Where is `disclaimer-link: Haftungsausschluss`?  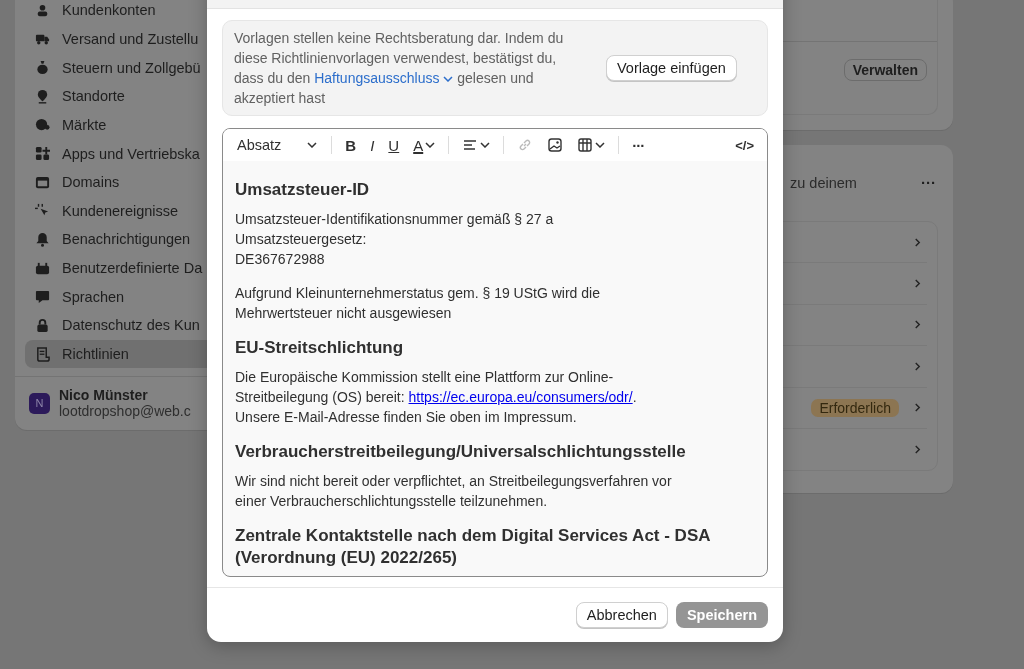
disclaimer-link: Haftungsausschluss is located at coordinates (384, 78).